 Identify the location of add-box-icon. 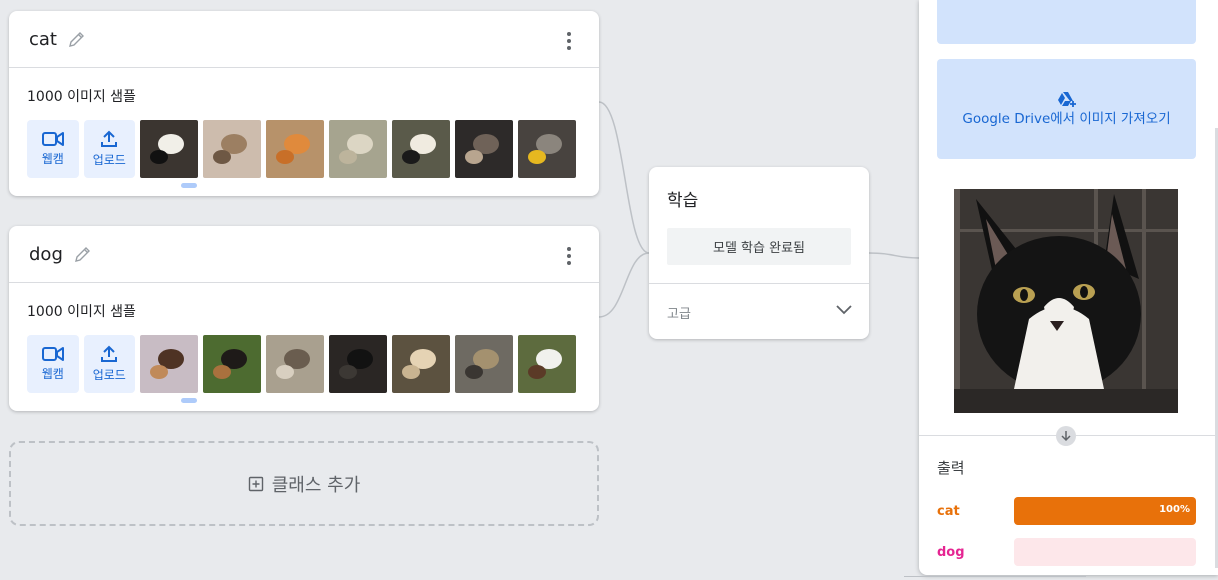
(255, 483).